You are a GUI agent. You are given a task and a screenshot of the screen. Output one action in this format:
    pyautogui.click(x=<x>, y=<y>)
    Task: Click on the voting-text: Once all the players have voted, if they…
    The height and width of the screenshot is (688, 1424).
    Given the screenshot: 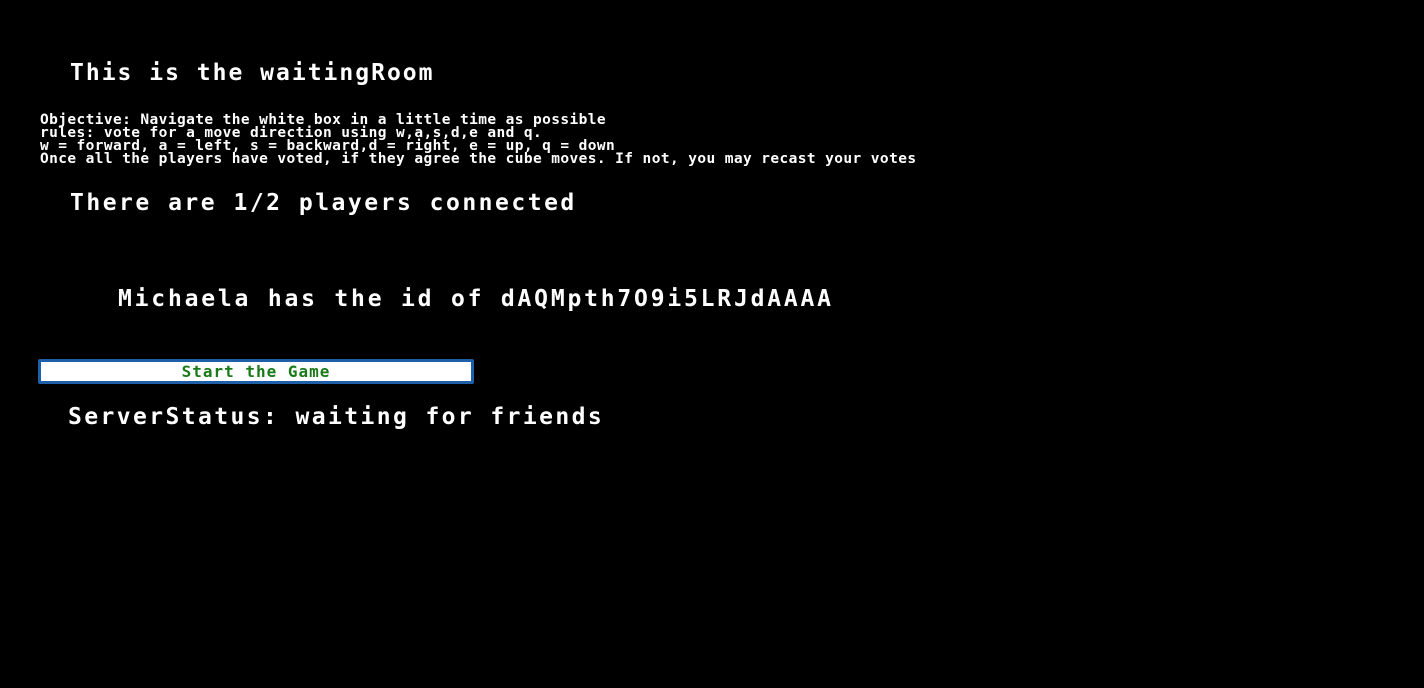 What is the action you would take?
    pyautogui.click(x=478, y=159)
    